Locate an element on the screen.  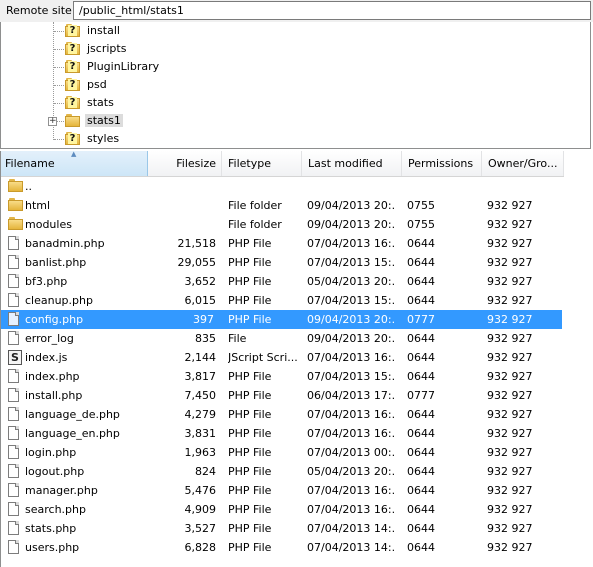
remote-site-path-input: /public_html/stats1 is located at coordinates (332, 10).